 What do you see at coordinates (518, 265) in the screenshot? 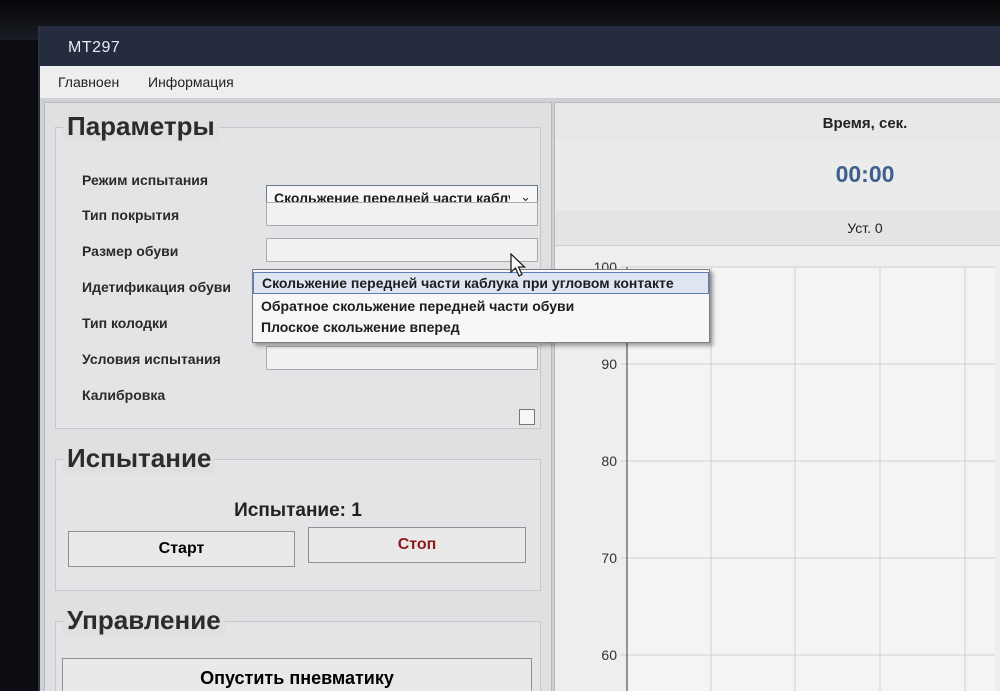
I see `mouse-pointer-icon` at bounding box center [518, 265].